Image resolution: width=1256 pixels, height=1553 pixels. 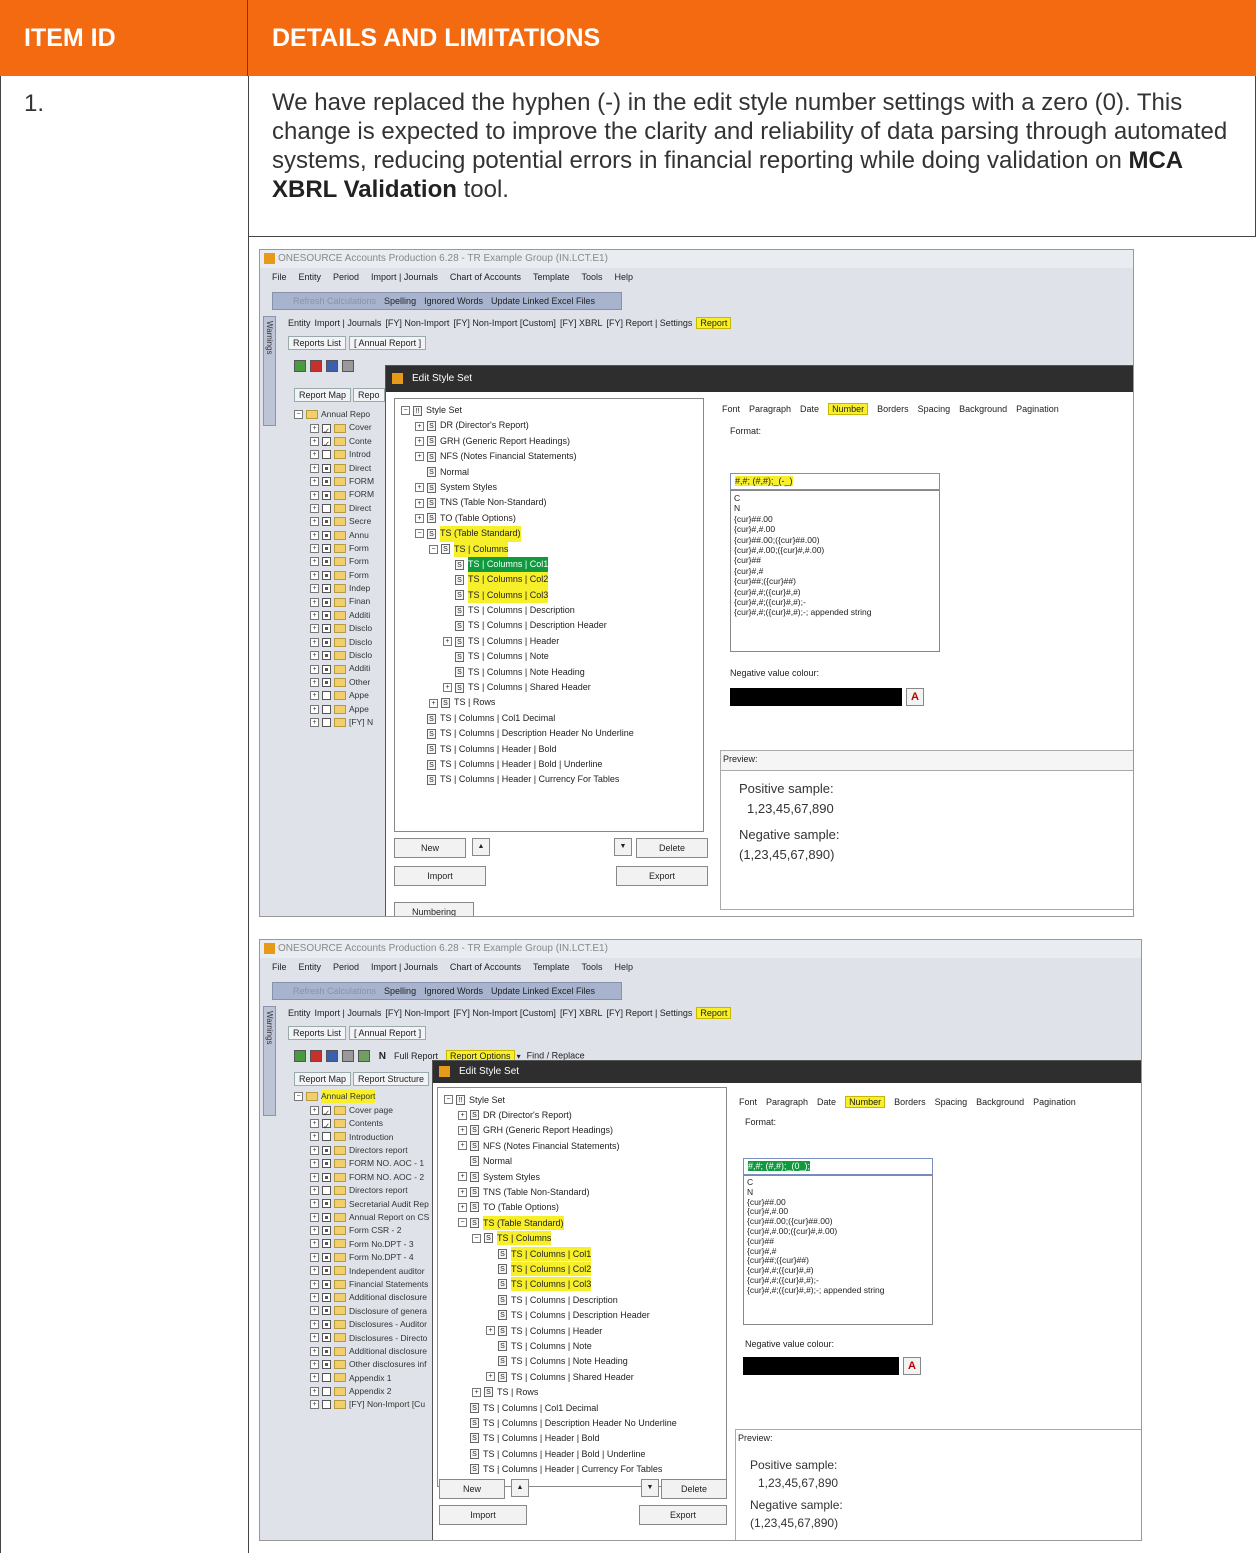 What do you see at coordinates (361, 1364) in the screenshot?
I see `tree-item: + Other disclosures inf` at bounding box center [361, 1364].